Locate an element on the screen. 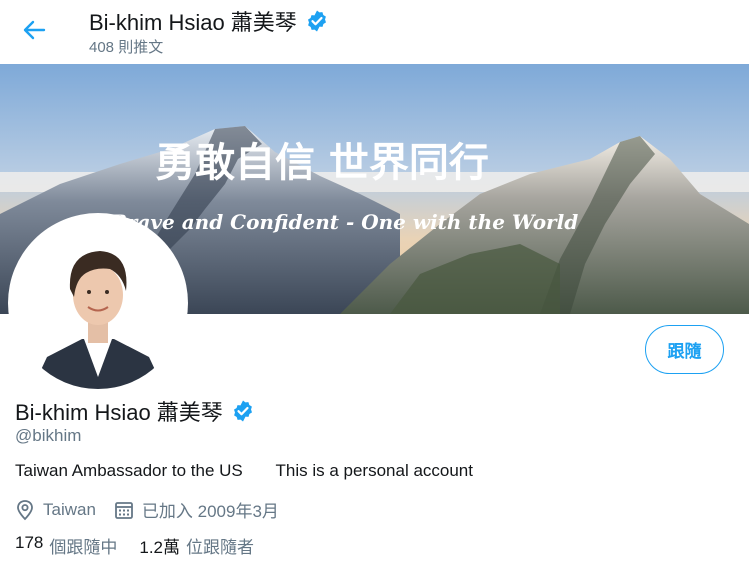 This screenshot has width=749, height=565. tweet-count: 408 則推文 is located at coordinates (126, 47).